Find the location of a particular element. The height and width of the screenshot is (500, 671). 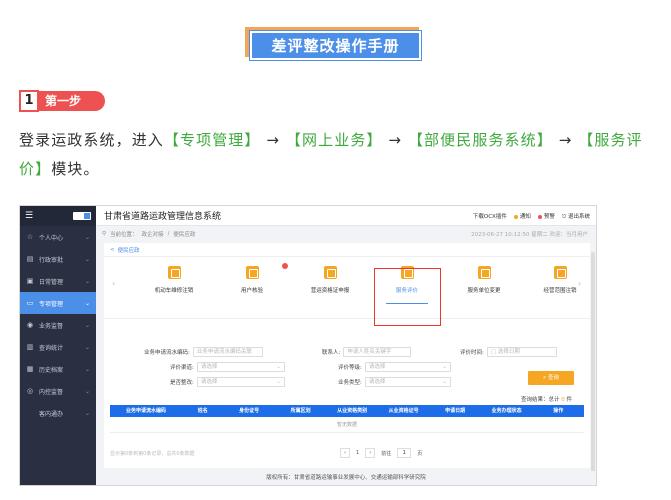

sidebar-item-personal: ☆ 个人中心 ⌄ is located at coordinates (58, 237).